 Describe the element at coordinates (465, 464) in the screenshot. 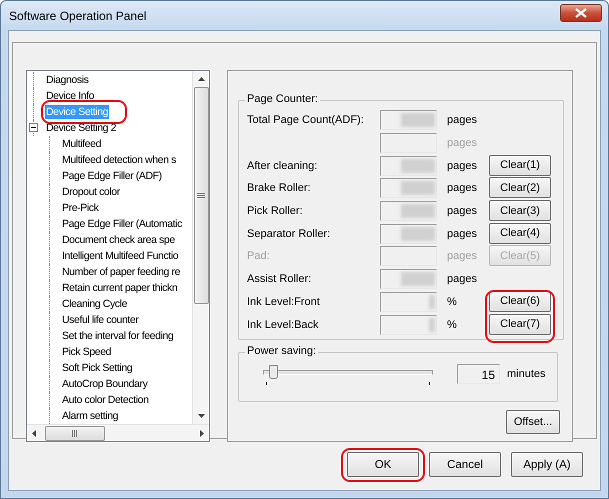

I see `dialog-button: Cancel` at that location.